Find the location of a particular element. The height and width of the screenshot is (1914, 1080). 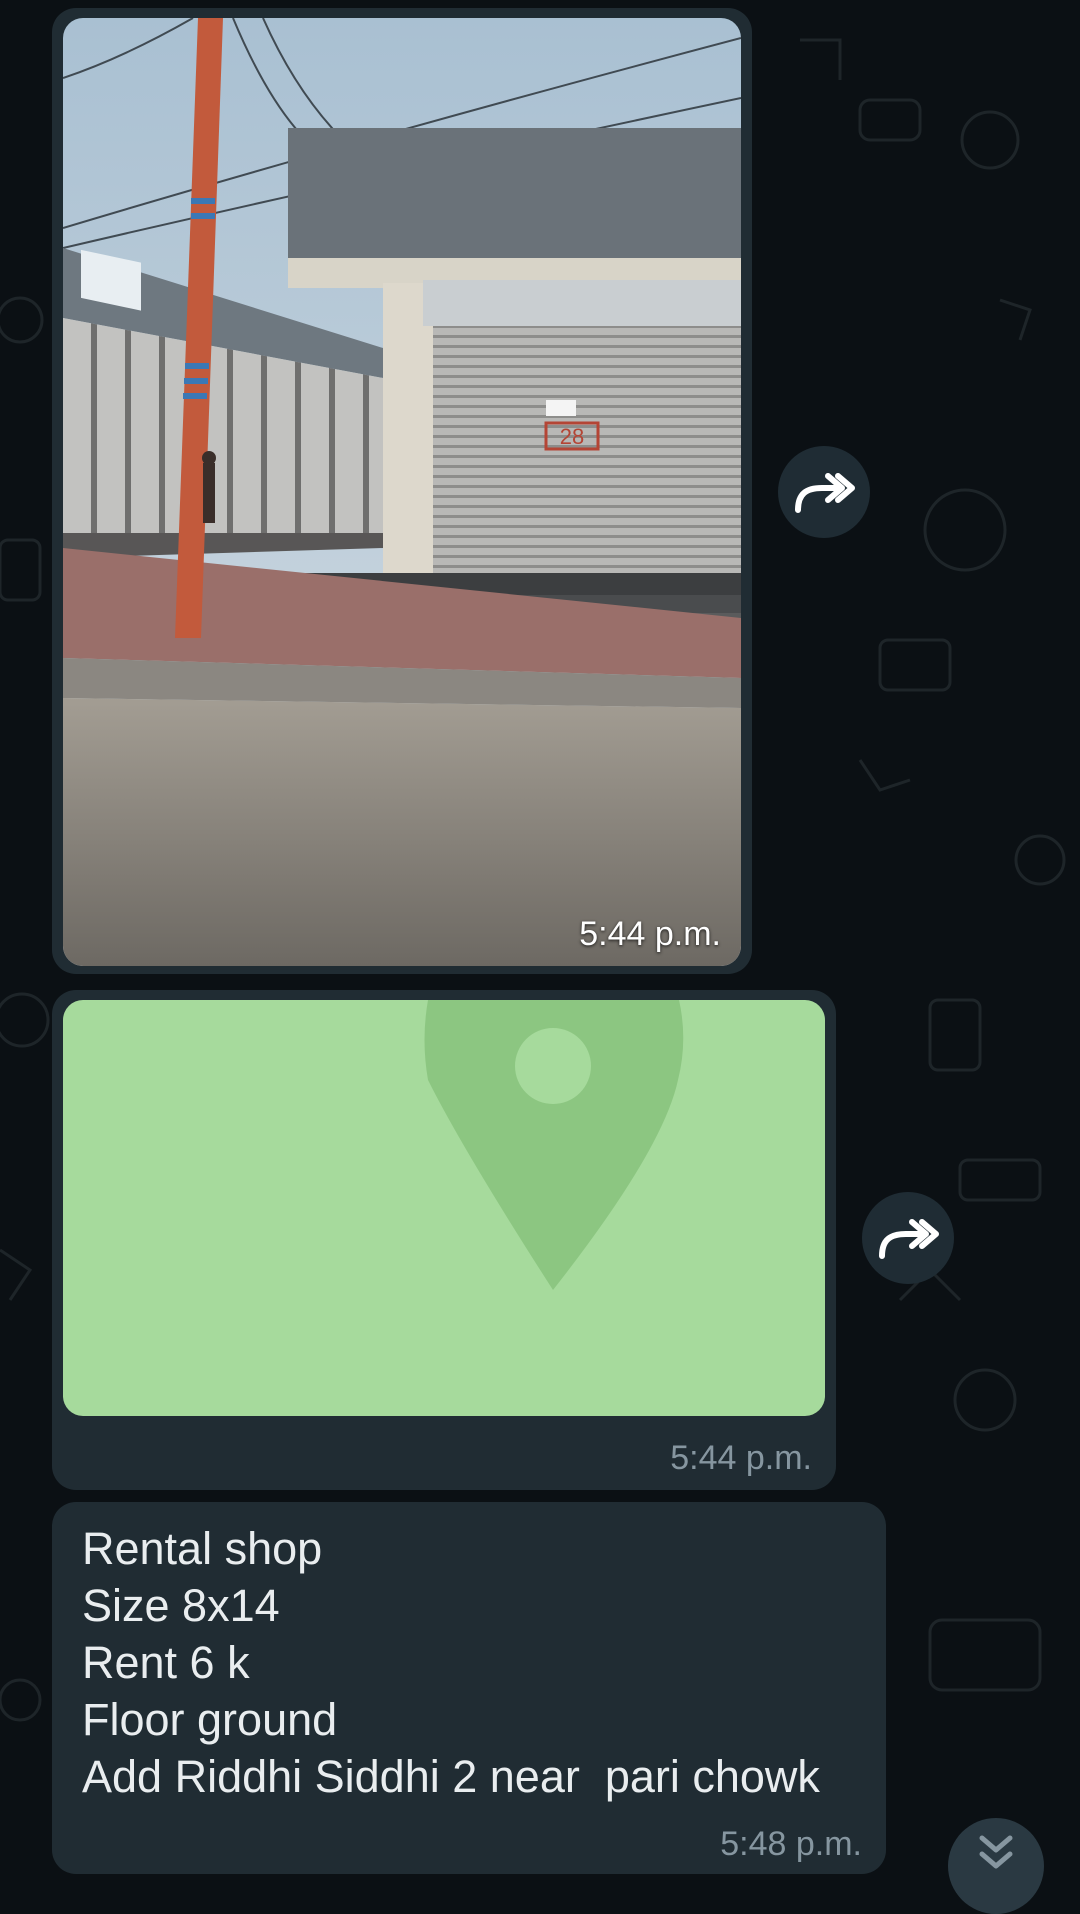

message-timestamp: 5:48 p.m. is located at coordinates (791, 1844).